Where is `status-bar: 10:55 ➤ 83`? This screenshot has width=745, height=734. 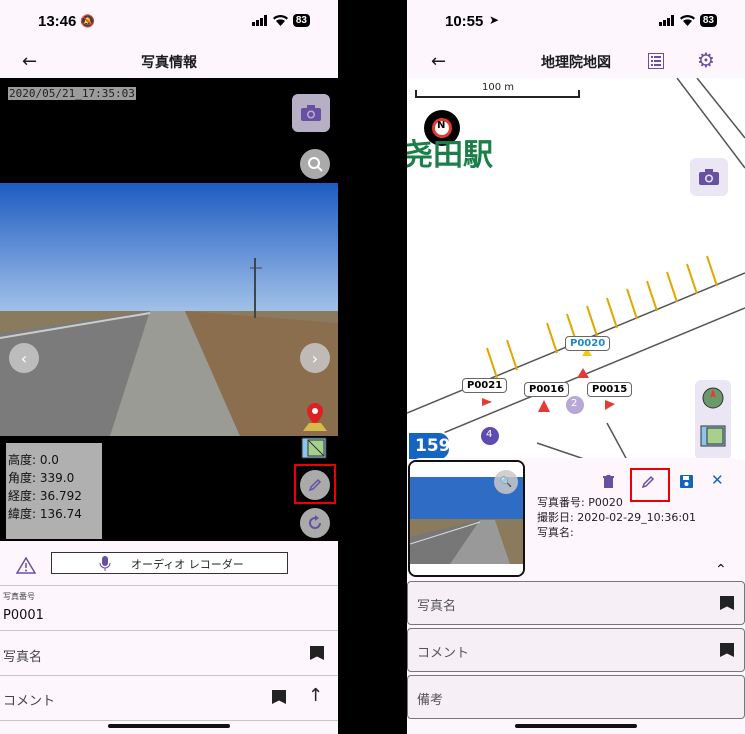
status-bar: 10:55 ➤ 83 is located at coordinates (576, 22).